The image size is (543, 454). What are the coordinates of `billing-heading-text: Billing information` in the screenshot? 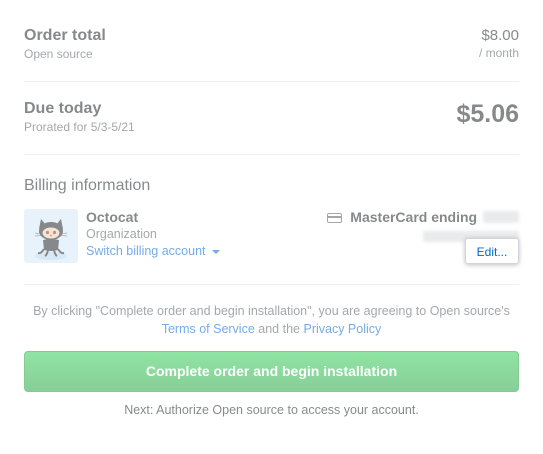 It's located at (87, 185).